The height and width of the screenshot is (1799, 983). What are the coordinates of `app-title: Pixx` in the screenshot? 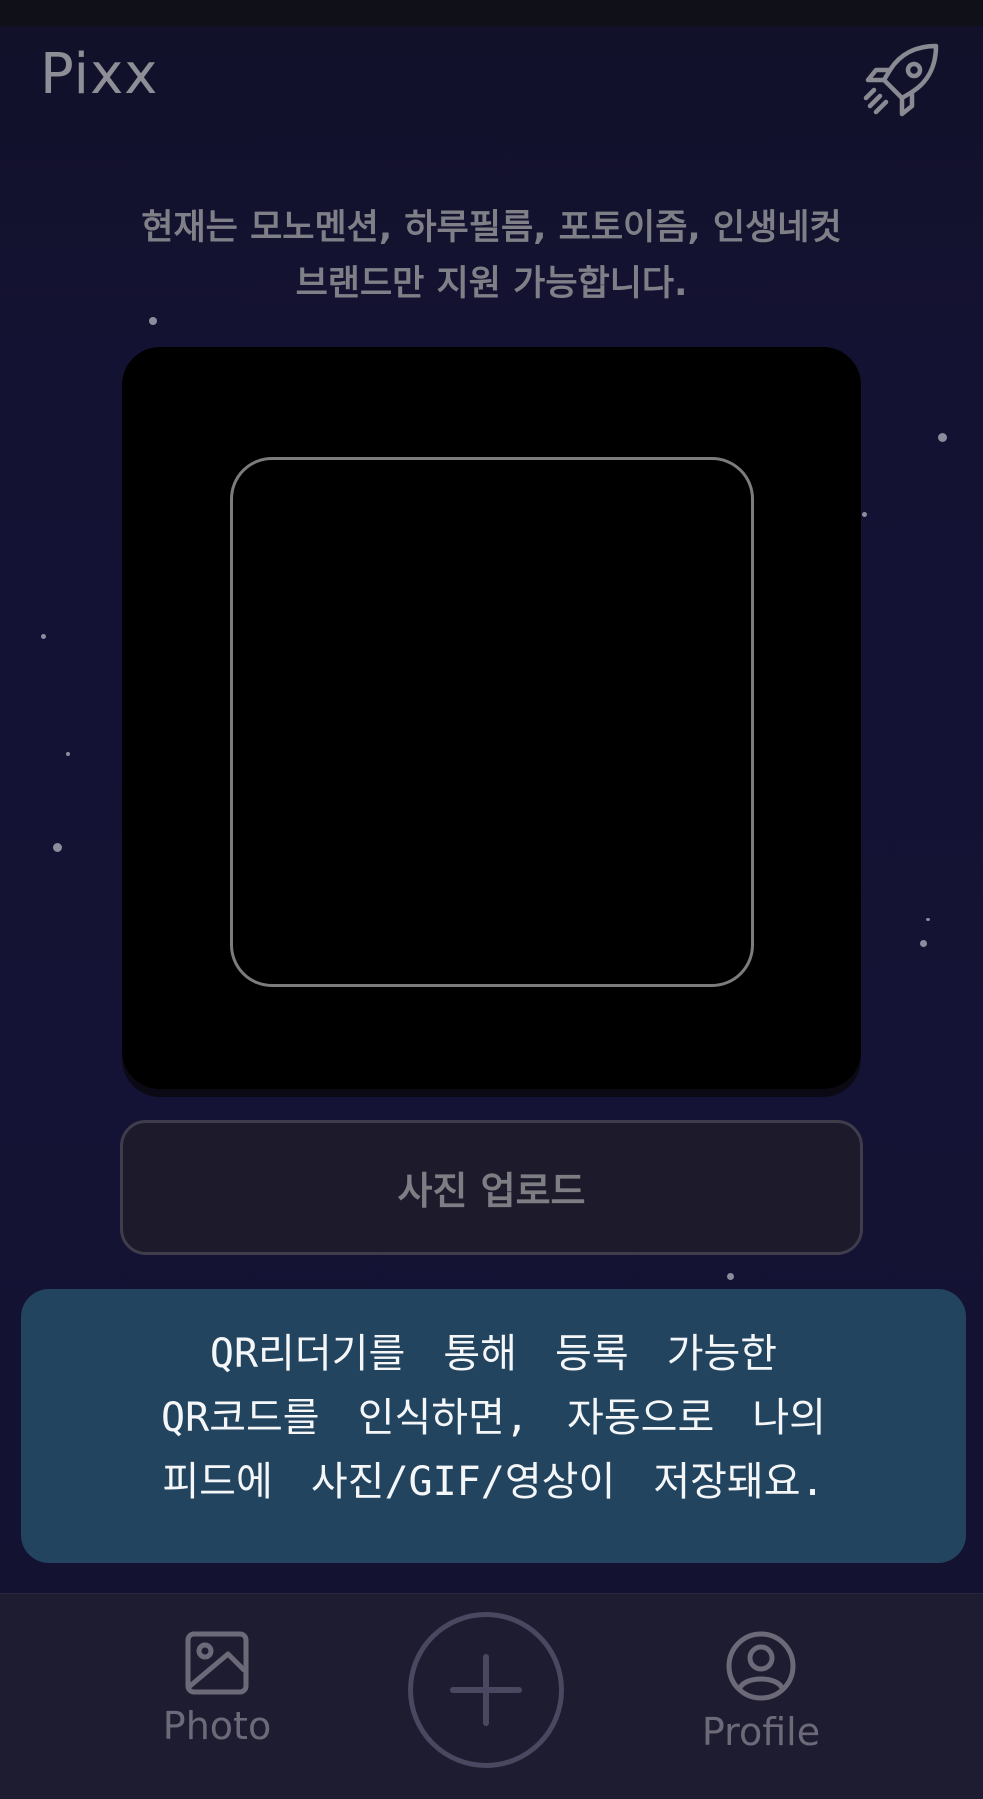 It's located at (99, 74).